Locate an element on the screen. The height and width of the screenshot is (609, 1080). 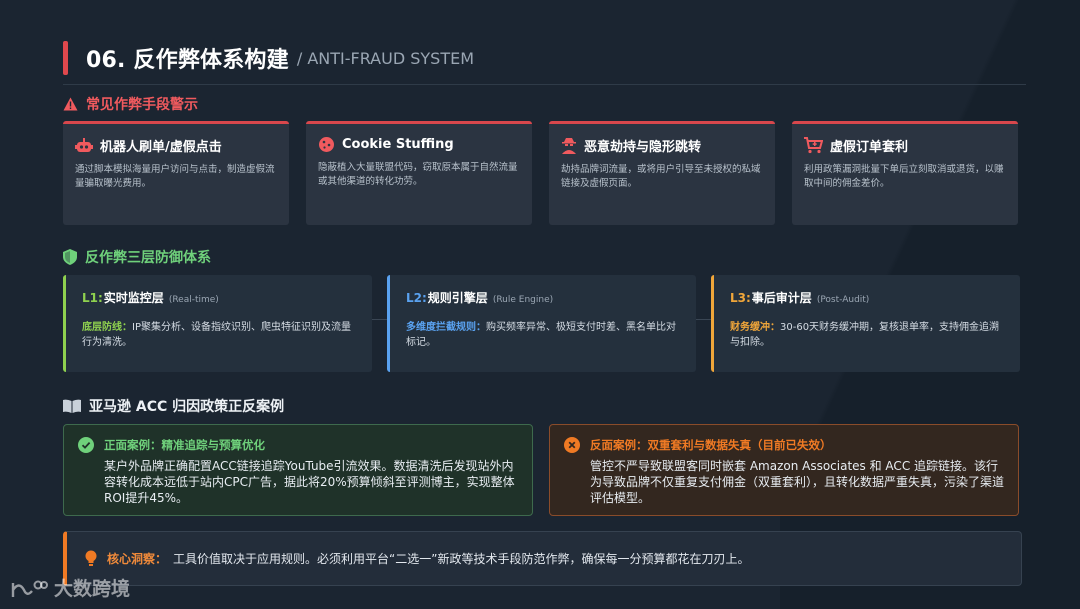
fraud-card-hijack: 恶意劫持与隐形跳转 劫持品牌词流量，或将用户引导至未授权的私域链接及虚假页面。 is located at coordinates (662, 173).